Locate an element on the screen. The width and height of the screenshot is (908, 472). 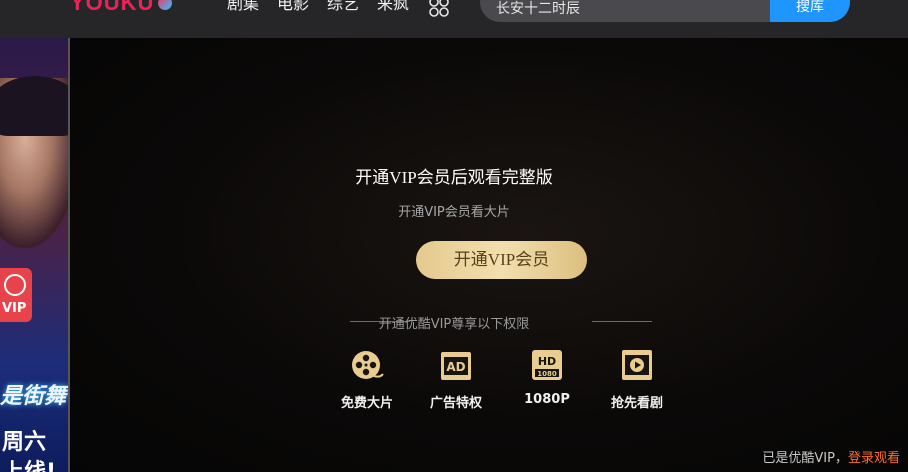
paywall-headline: 开通VIP会员后观看完整版 is located at coordinates (454, 177).